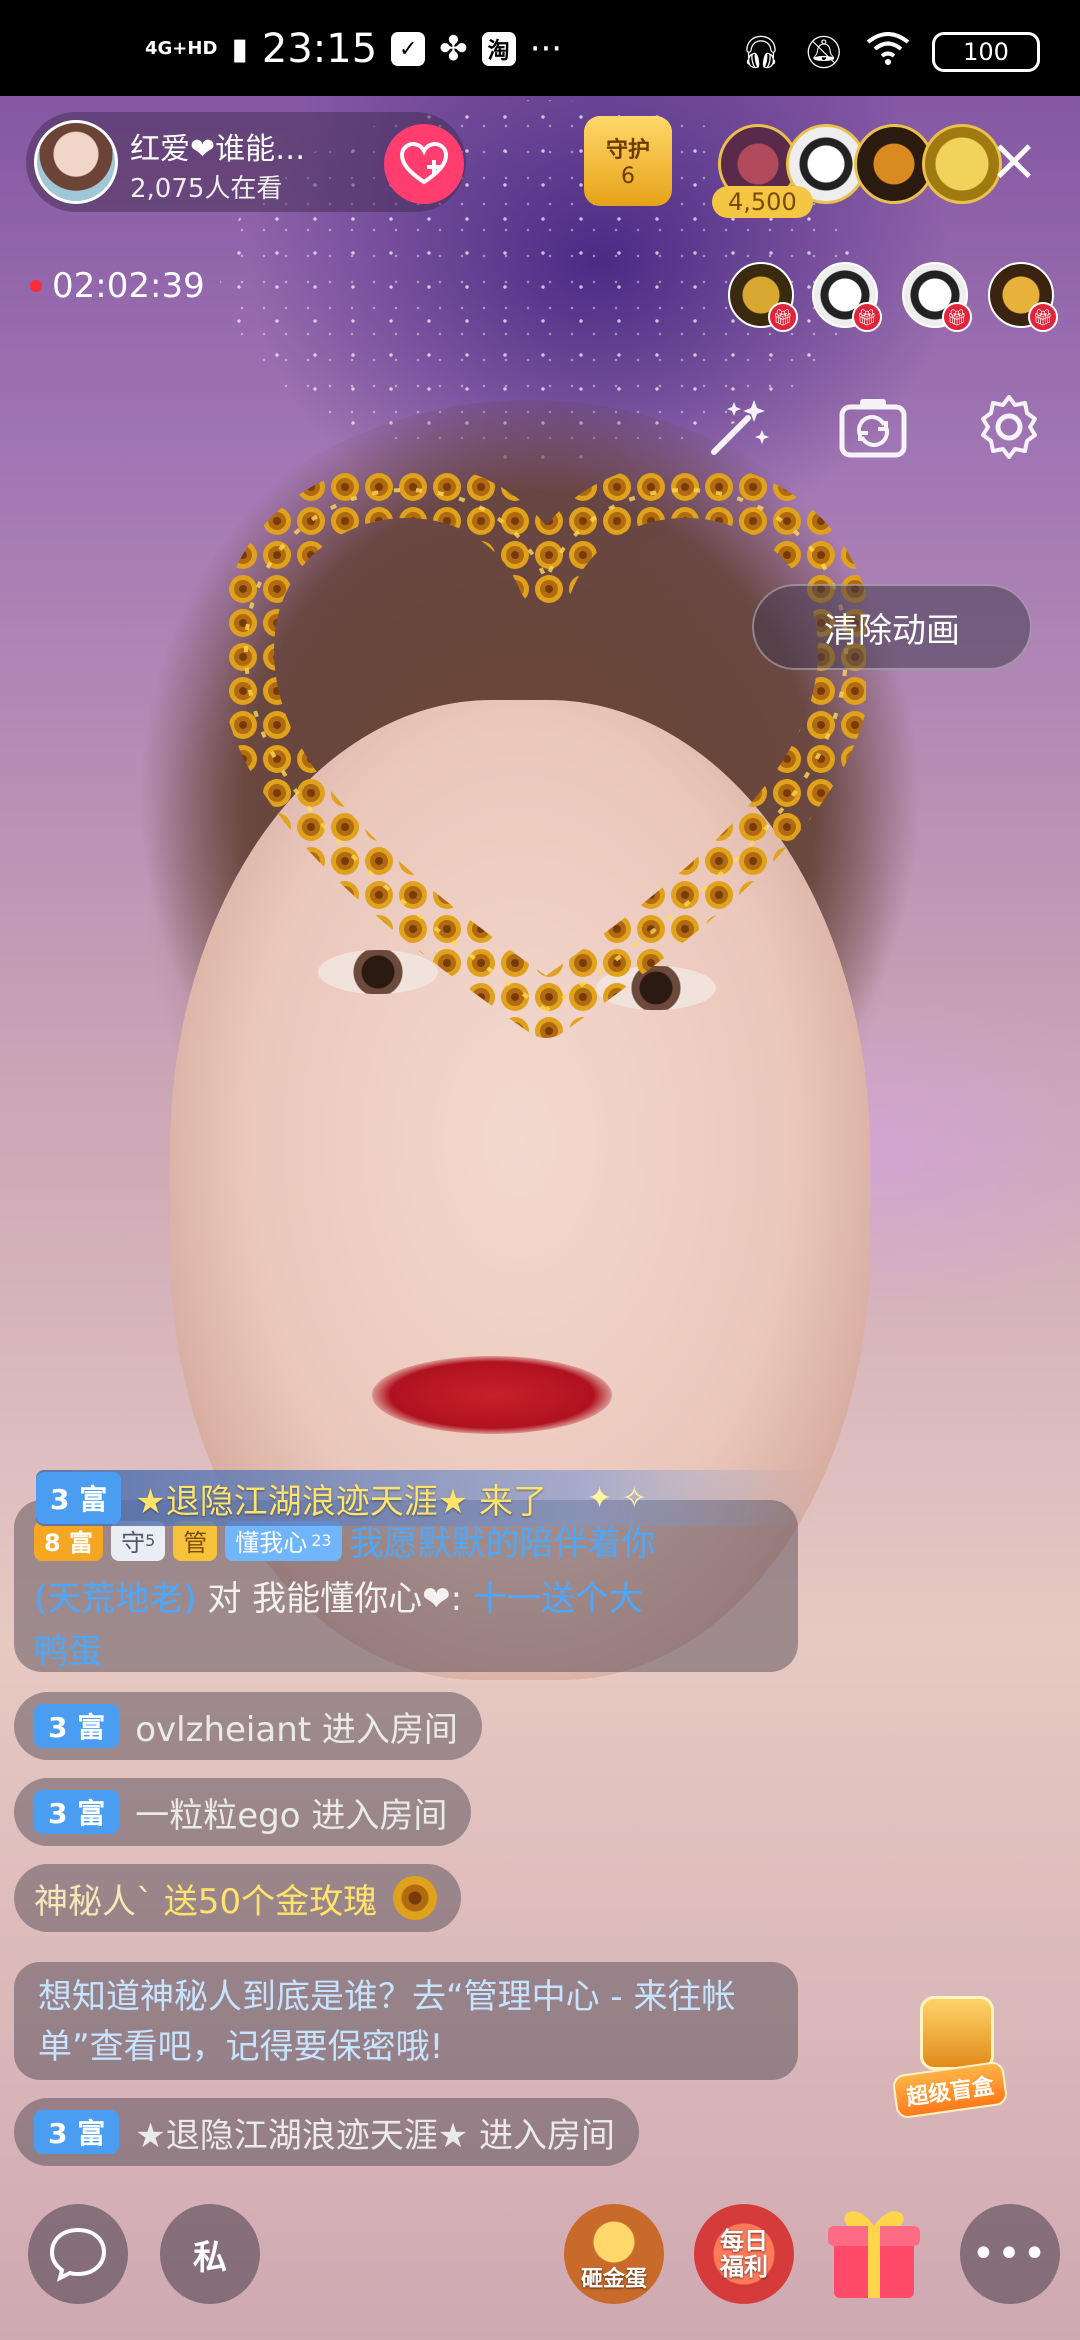 The image size is (1080, 2340). I want to click on close-icon: ×, so click(1014, 160).